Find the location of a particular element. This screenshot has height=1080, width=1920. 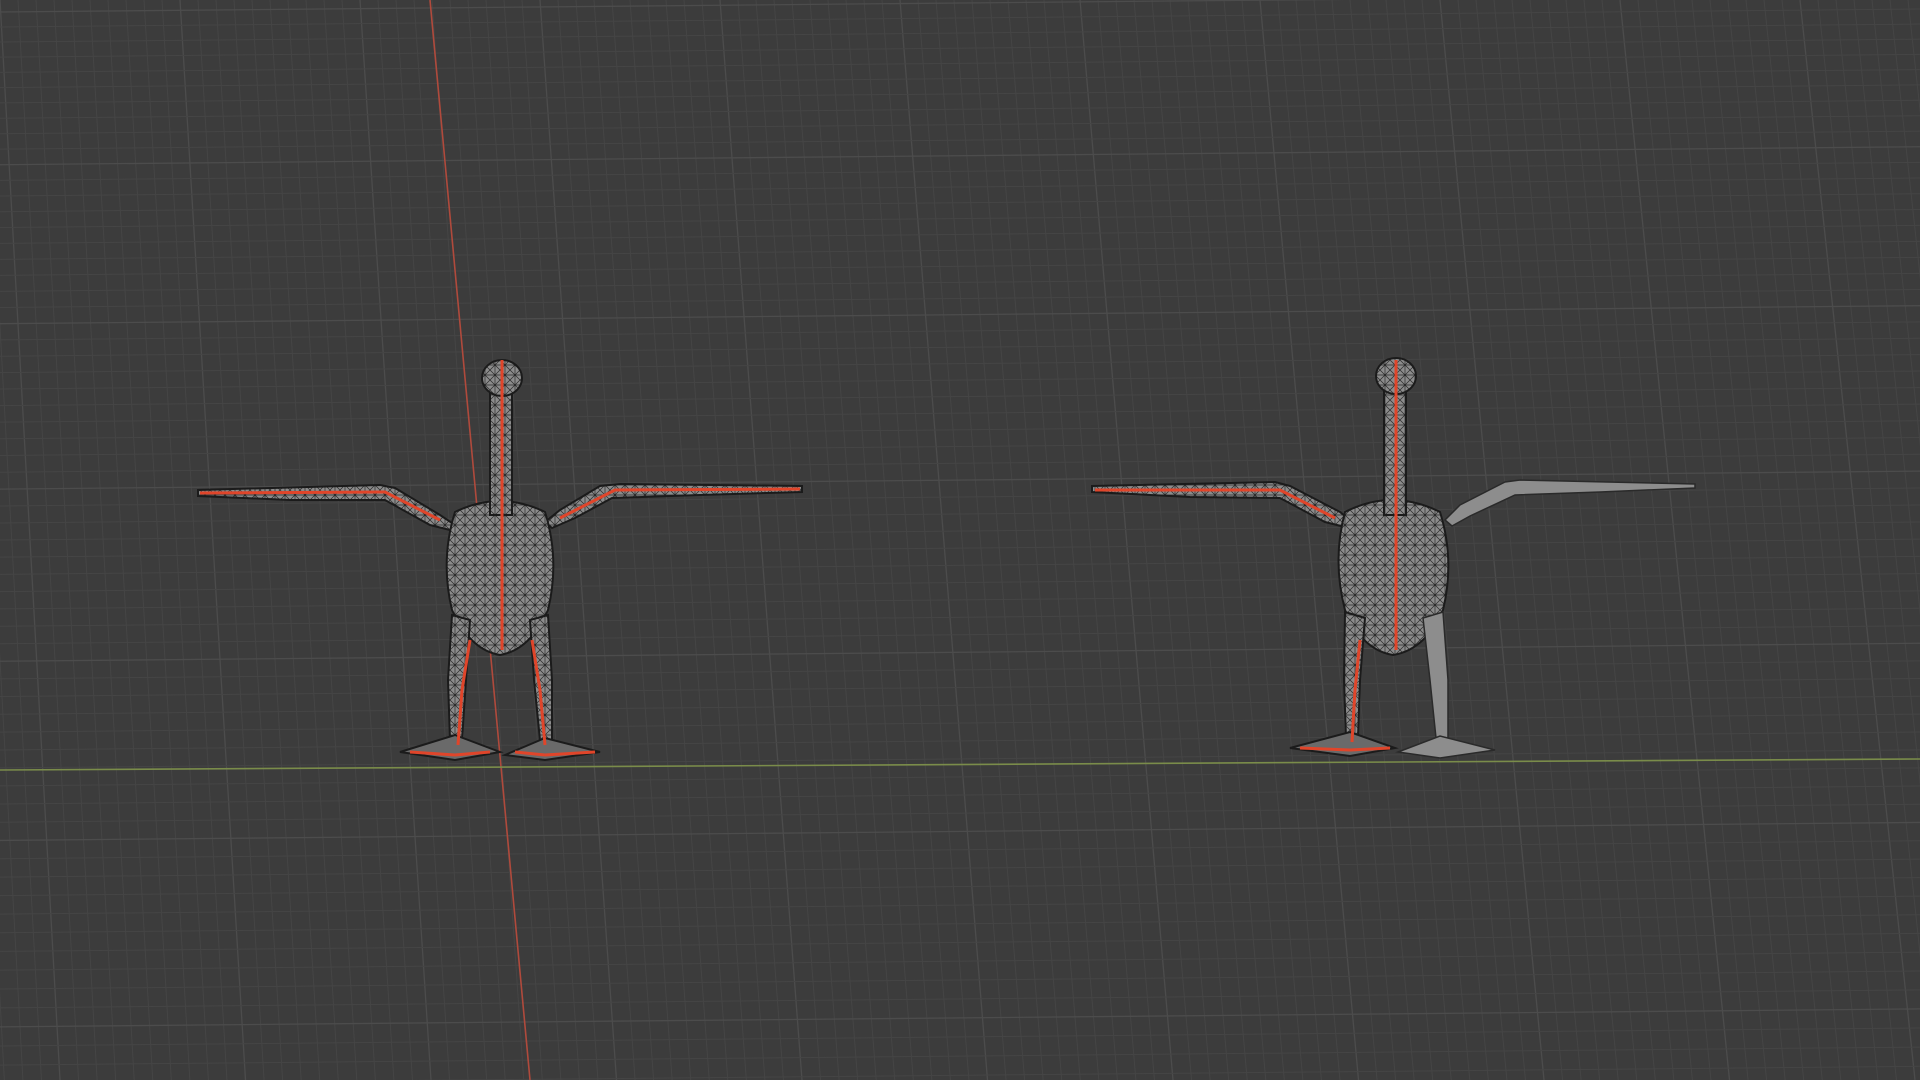

bird-model-right is located at coordinates (1393, 558).